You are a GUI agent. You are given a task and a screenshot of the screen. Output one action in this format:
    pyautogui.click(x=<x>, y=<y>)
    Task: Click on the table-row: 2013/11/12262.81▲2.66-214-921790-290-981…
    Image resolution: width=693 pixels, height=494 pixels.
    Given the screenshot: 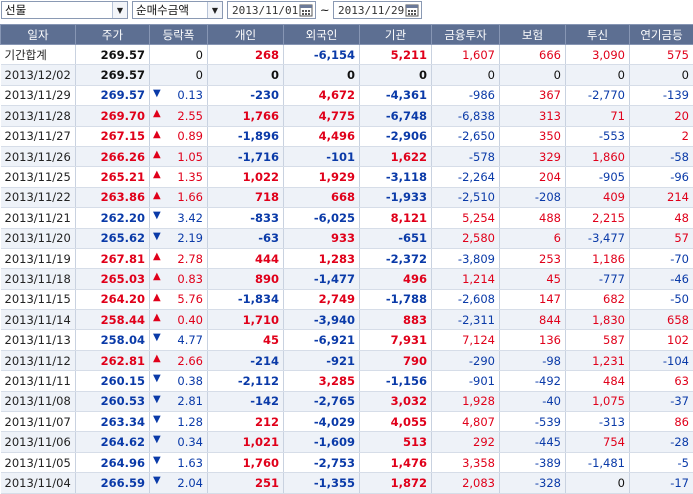 What is the action you would take?
    pyautogui.click(x=347, y=360)
    